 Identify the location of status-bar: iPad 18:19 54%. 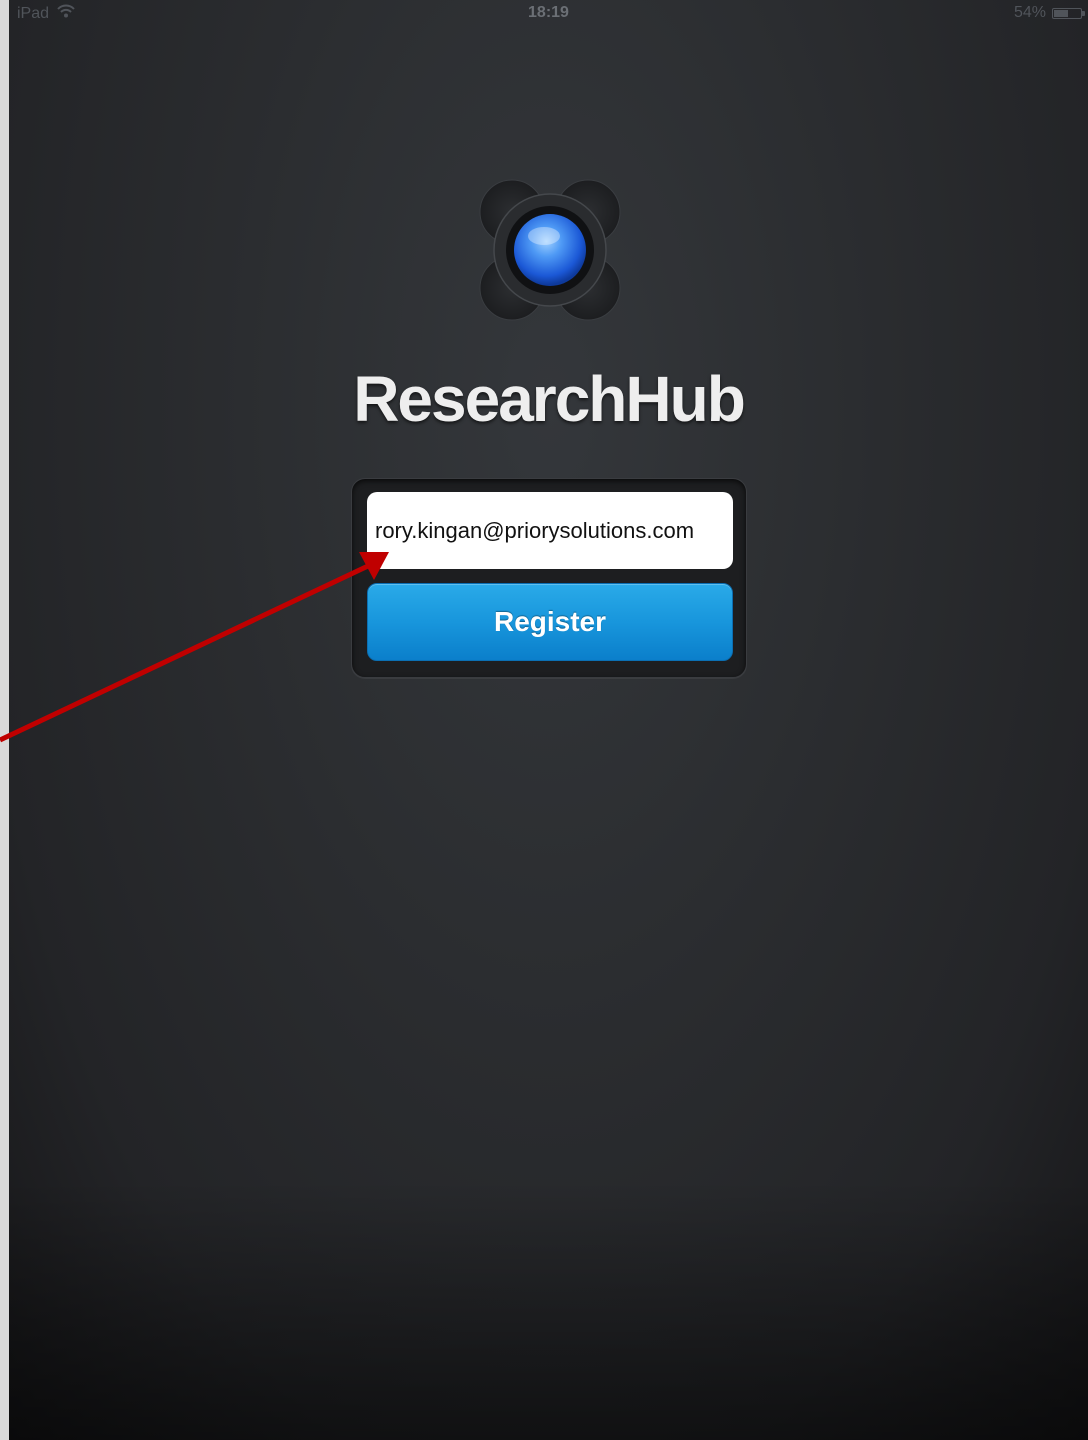
(548, 14).